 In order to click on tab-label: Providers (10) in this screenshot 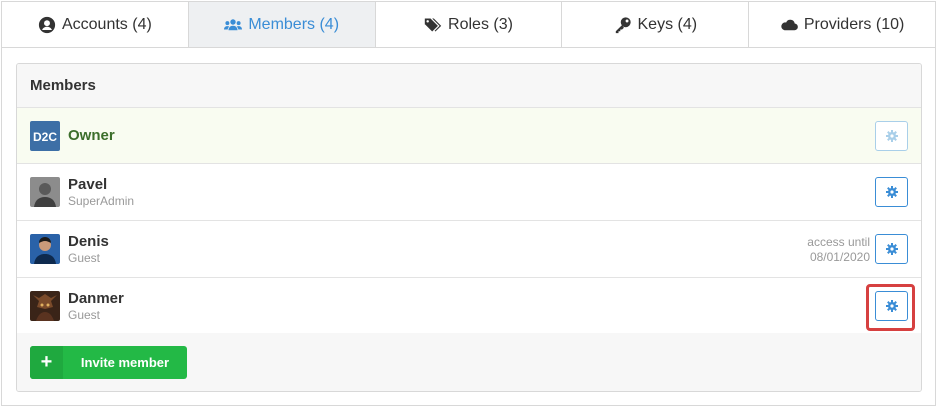, I will do `click(854, 24)`.